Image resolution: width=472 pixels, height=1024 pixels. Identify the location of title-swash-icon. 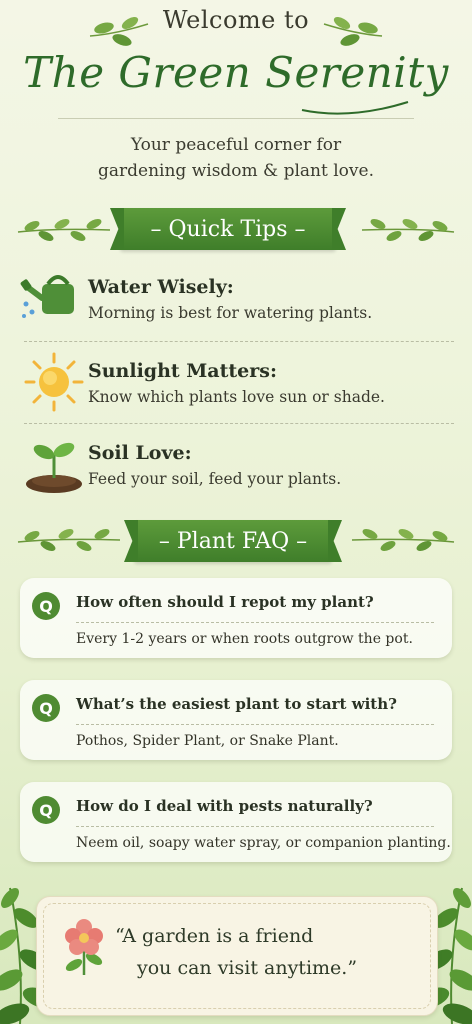
(355, 108).